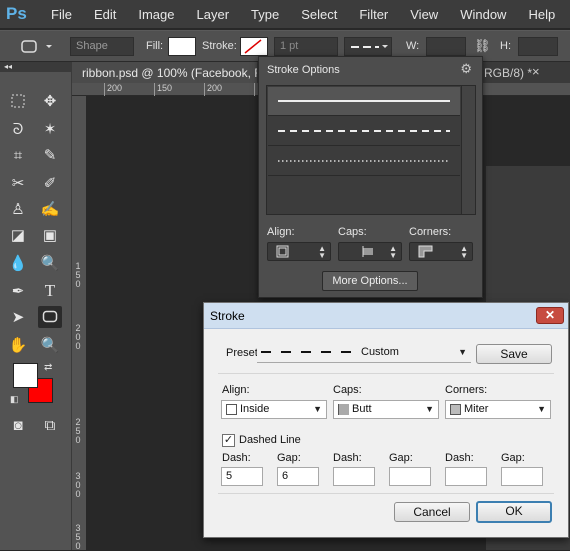 The image size is (570, 551). Describe the element at coordinates (50, 425) in the screenshot. I see `screen-mode-icon: ⧉` at that location.